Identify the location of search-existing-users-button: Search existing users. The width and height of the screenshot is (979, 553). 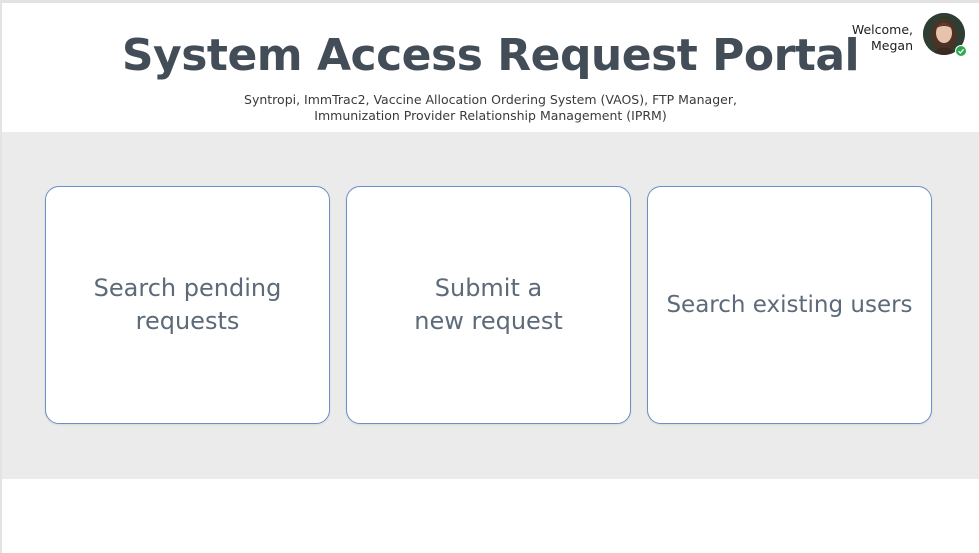
(789, 305).